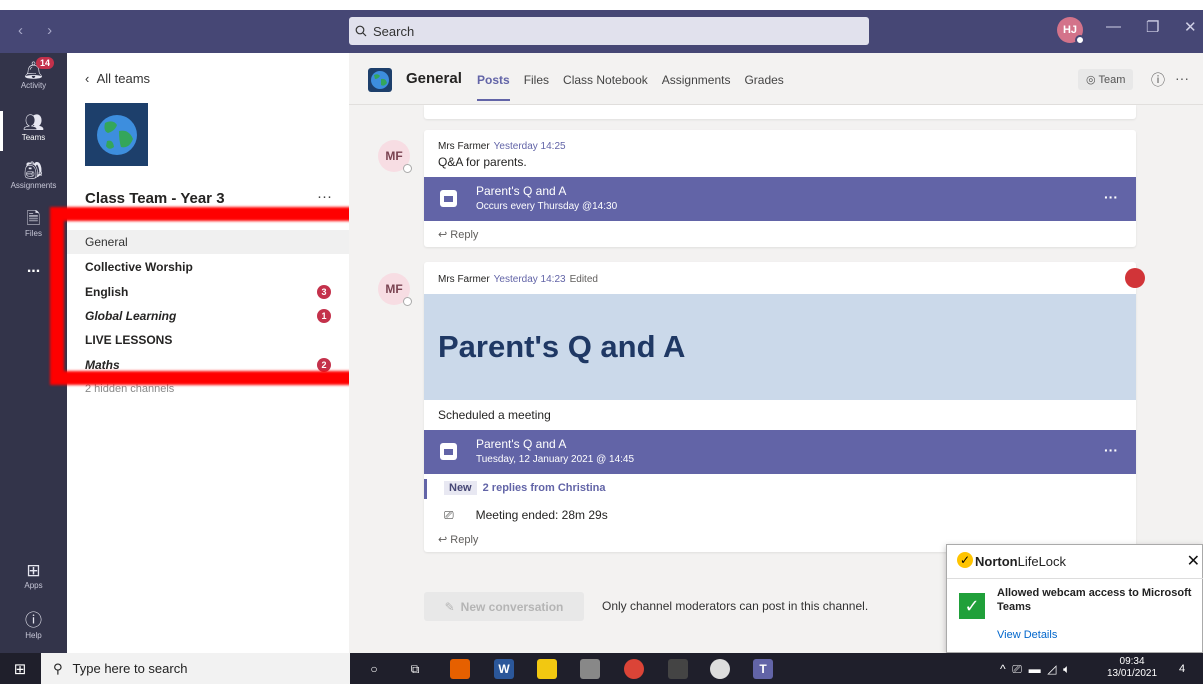 This screenshot has height=684, width=1203. I want to click on rail-help: ⓘ Help, so click(33, 625).